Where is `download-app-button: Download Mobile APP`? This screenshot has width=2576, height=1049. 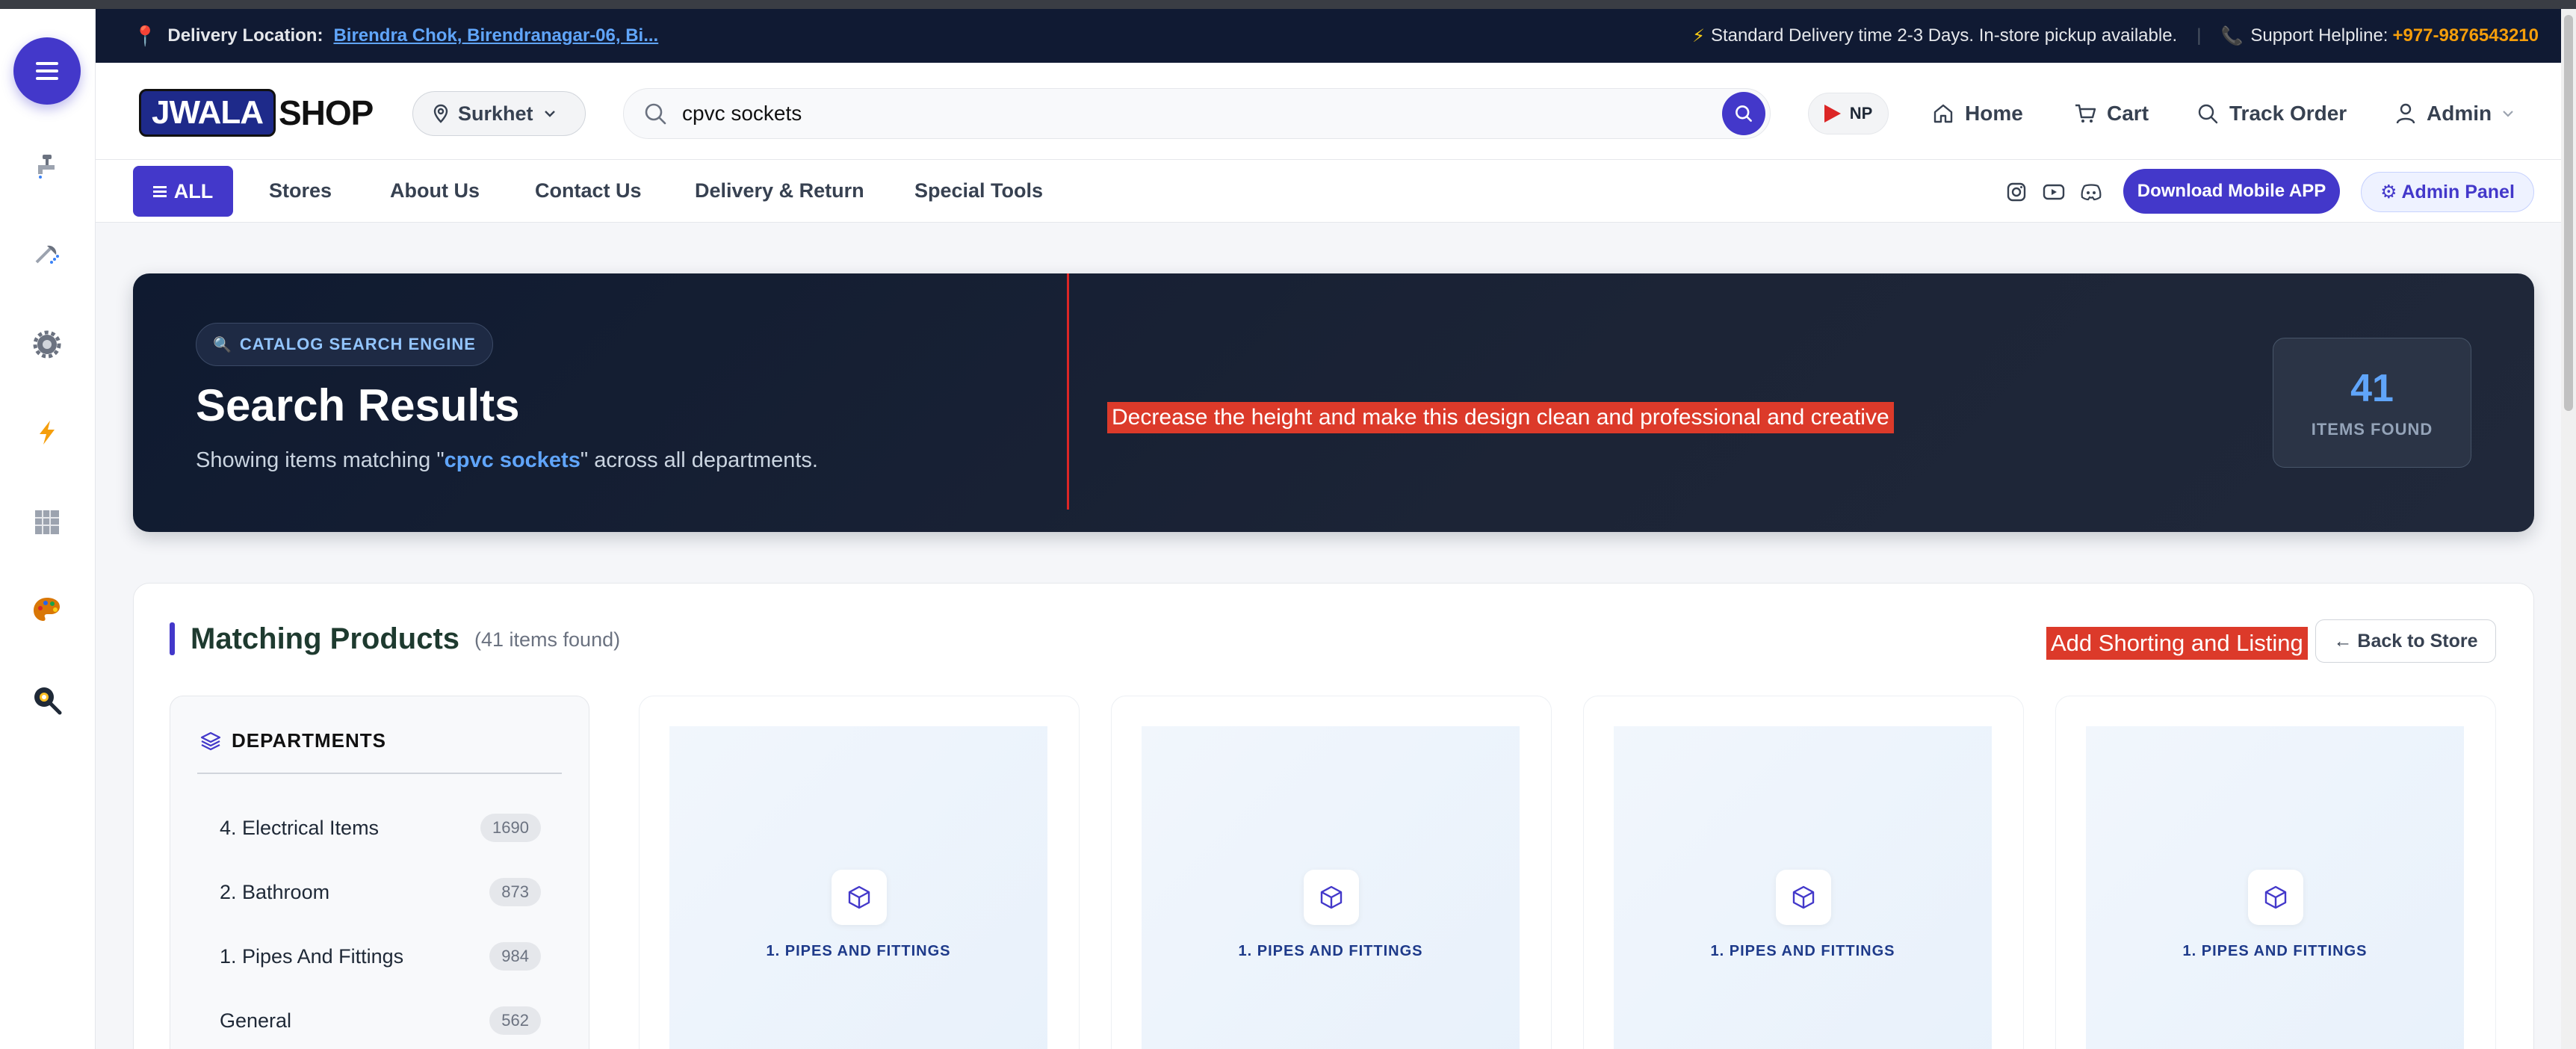
download-app-button: Download Mobile APP is located at coordinates (2231, 192).